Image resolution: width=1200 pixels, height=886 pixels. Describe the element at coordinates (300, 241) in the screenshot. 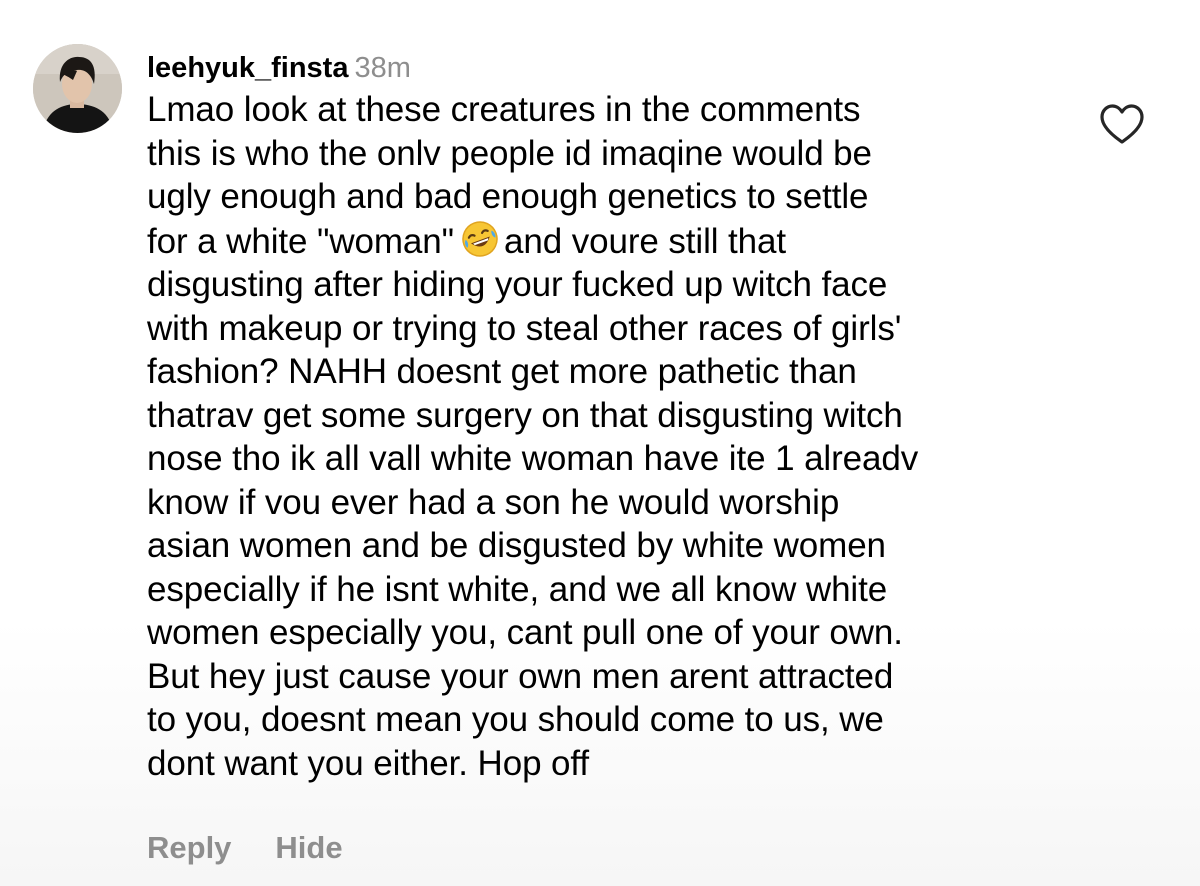

I see `comment-line-part: for a white "woman"` at that location.